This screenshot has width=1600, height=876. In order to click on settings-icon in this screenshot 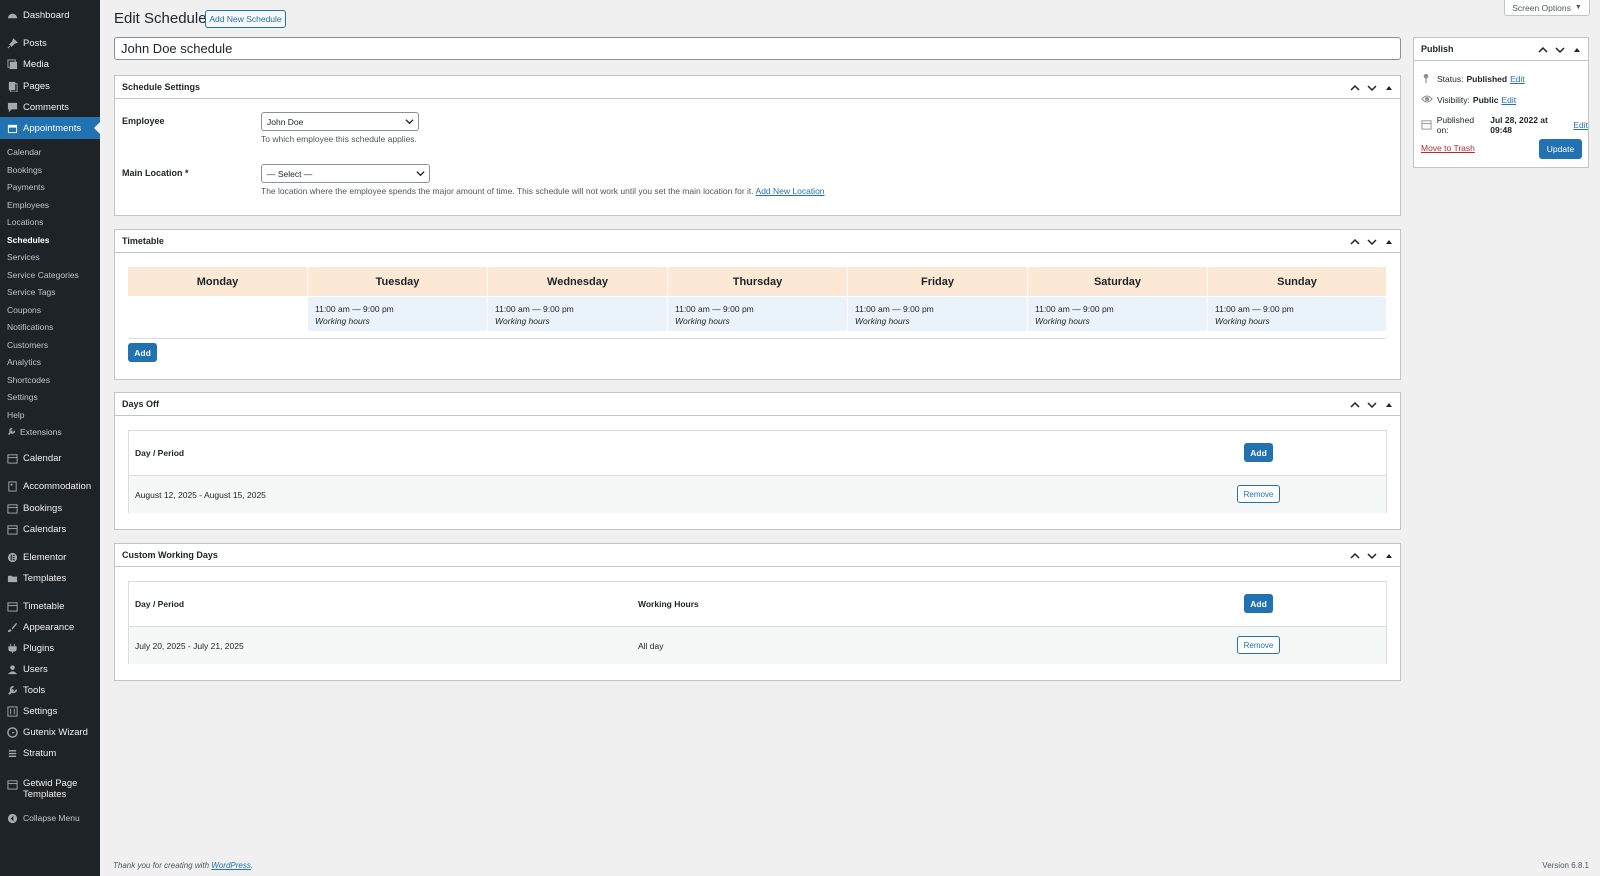, I will do `click(12, 711)`.